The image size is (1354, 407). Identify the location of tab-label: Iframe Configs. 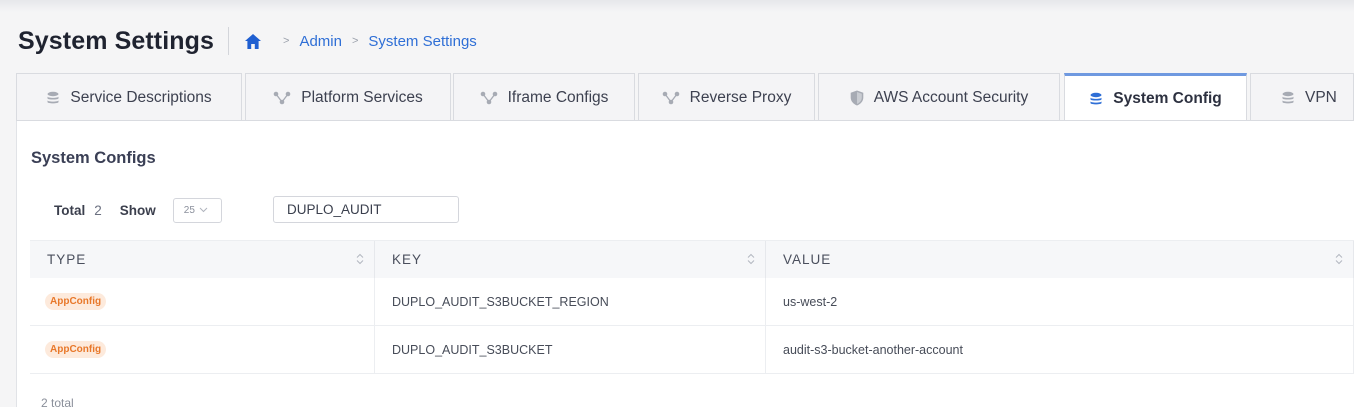
(558, 97).